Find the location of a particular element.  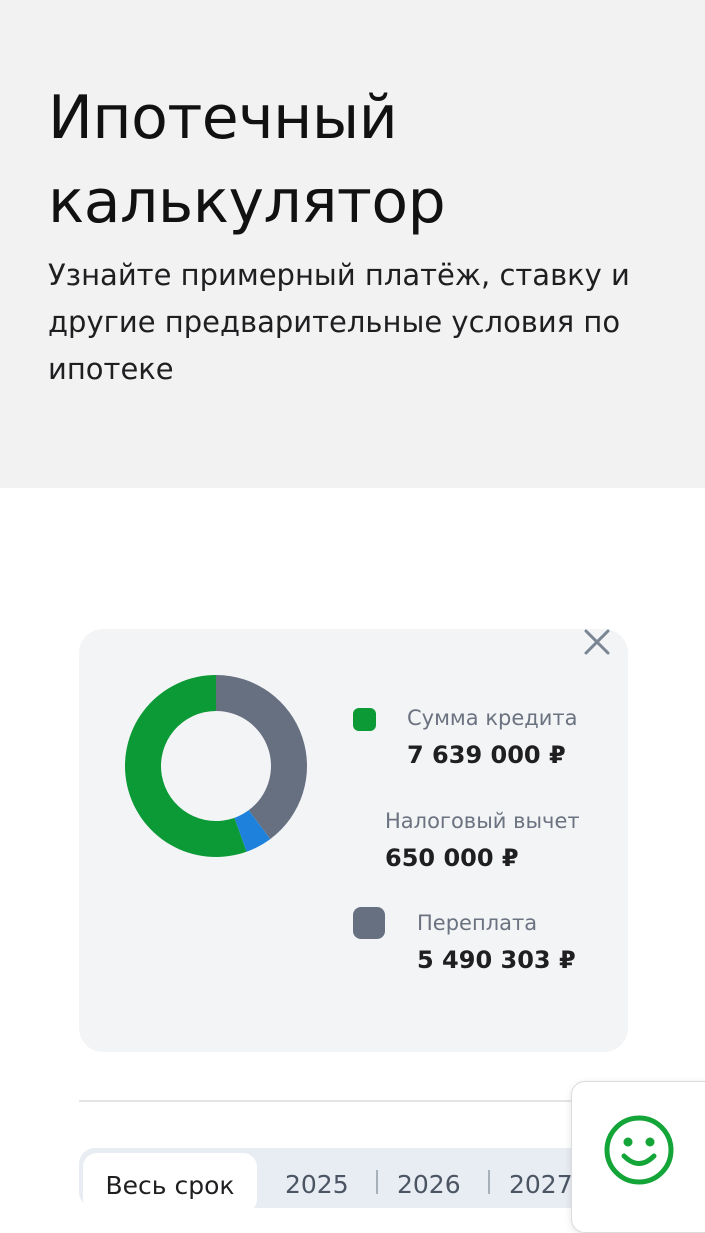

assistant-button is located at coordinates (638, 1157).